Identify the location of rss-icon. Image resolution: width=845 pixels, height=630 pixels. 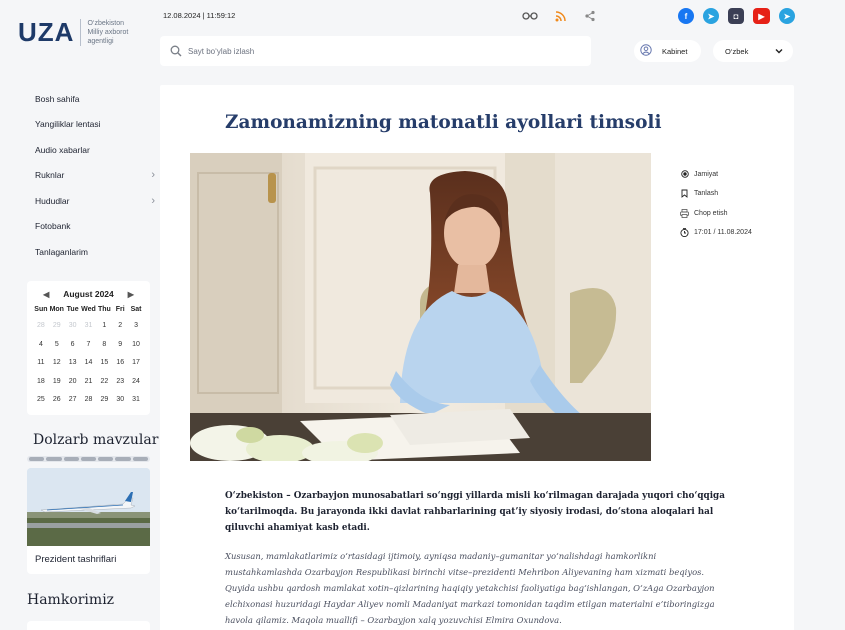
(560, 16).